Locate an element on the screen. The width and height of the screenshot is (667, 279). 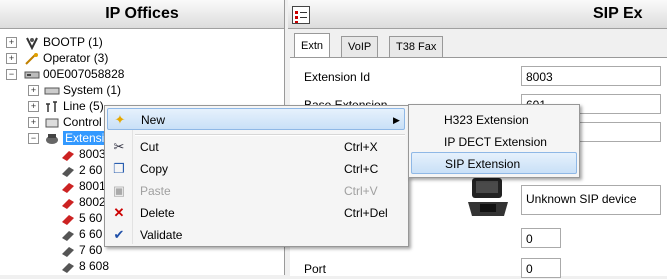
extension-icon is located at coordinates (52, 138).